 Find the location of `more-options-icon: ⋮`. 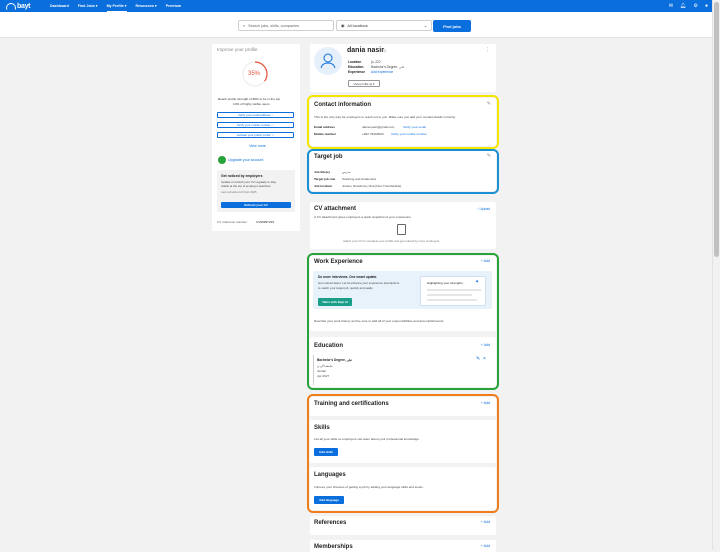

more-options-icon: ⋮ is located at coordinates (487, 50).